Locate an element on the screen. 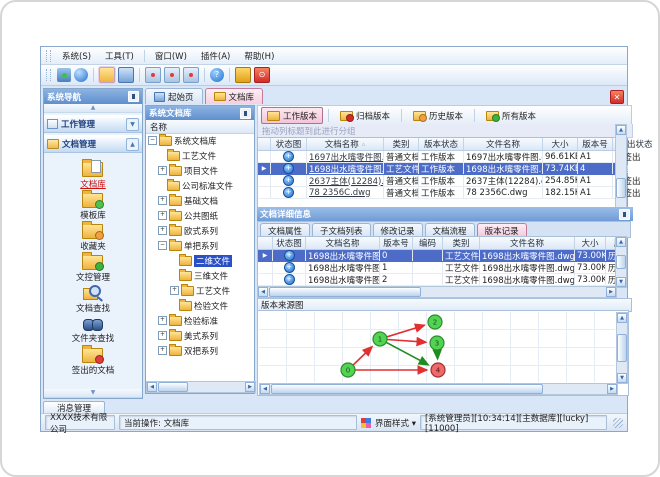  tab-modification-record: 修改记录 is located at coordinates (397, 230).